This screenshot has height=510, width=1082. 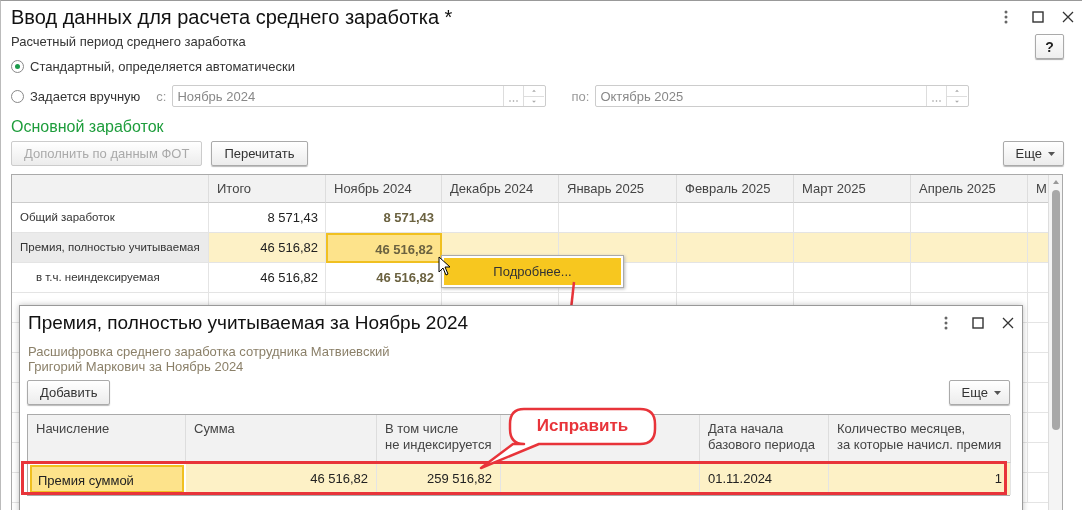 I want to click on column-header: В том числе не индексируется, so click(x=439, y=439).